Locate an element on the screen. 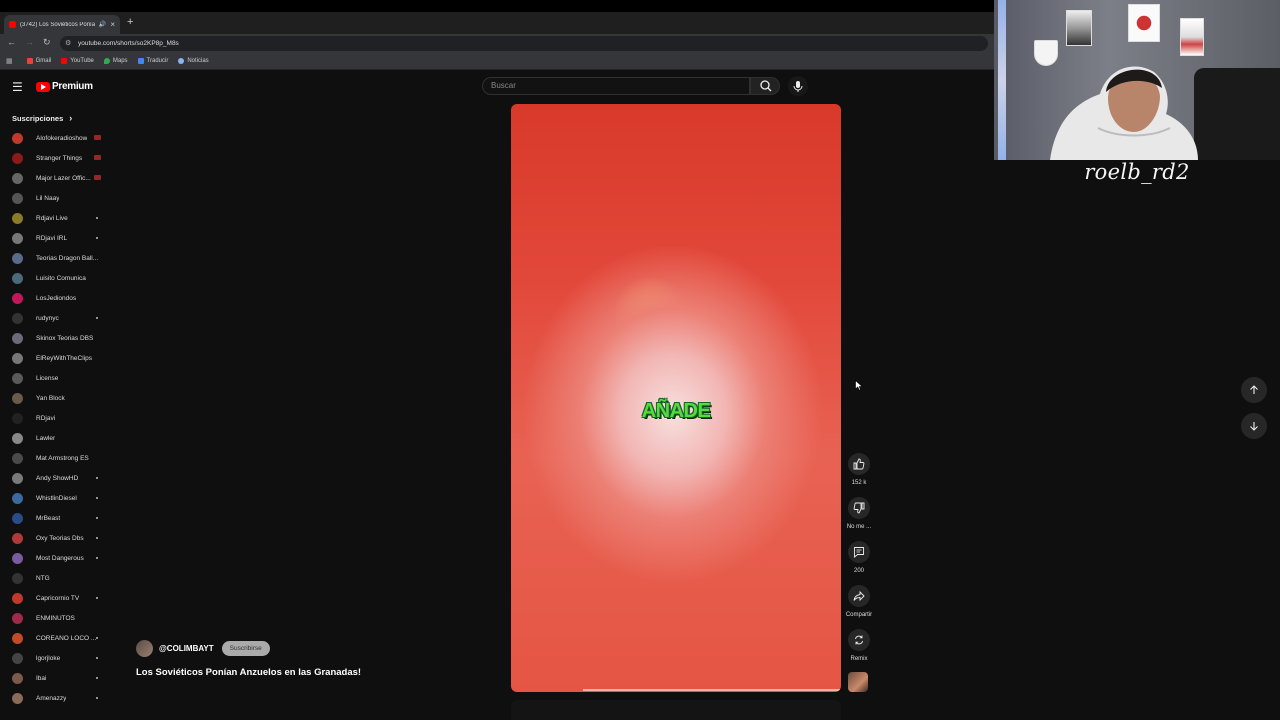 The height and width of the screenshot is (720, 1280). sidebar-item-subscription: Most Dangerous is located at coordinates (57, 558).